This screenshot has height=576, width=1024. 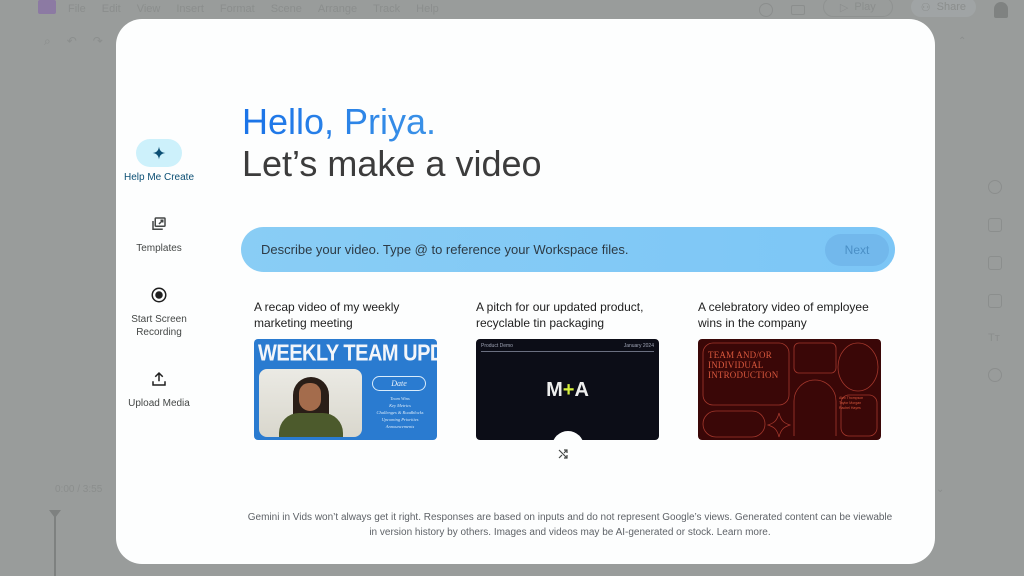 I want to click on right-rail: Tт, so click(x=995, y=281).